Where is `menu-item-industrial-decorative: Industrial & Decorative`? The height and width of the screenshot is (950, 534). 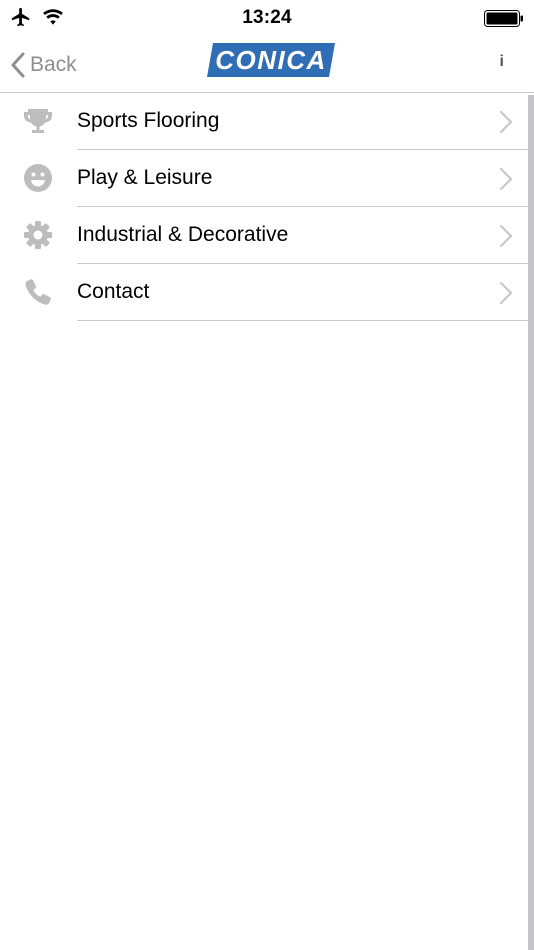 menu-item-industrial-decorative: Industrial & Decorative is located at coordinates (267, 235).